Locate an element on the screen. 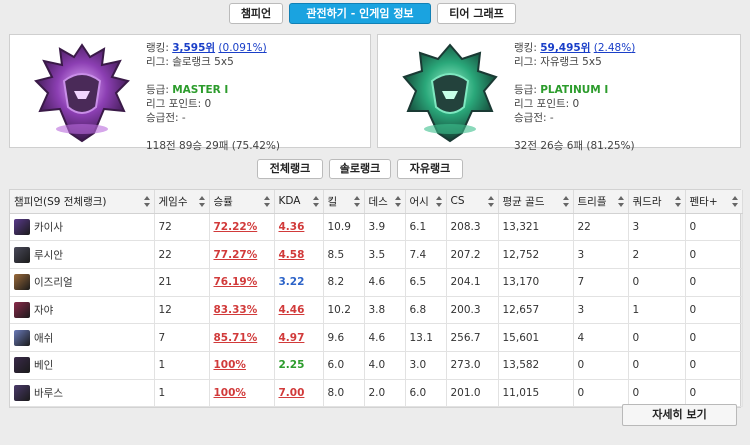 The image size is (750, 445). col-games-header-label: 게임수 is located at coordinates (173, 201).